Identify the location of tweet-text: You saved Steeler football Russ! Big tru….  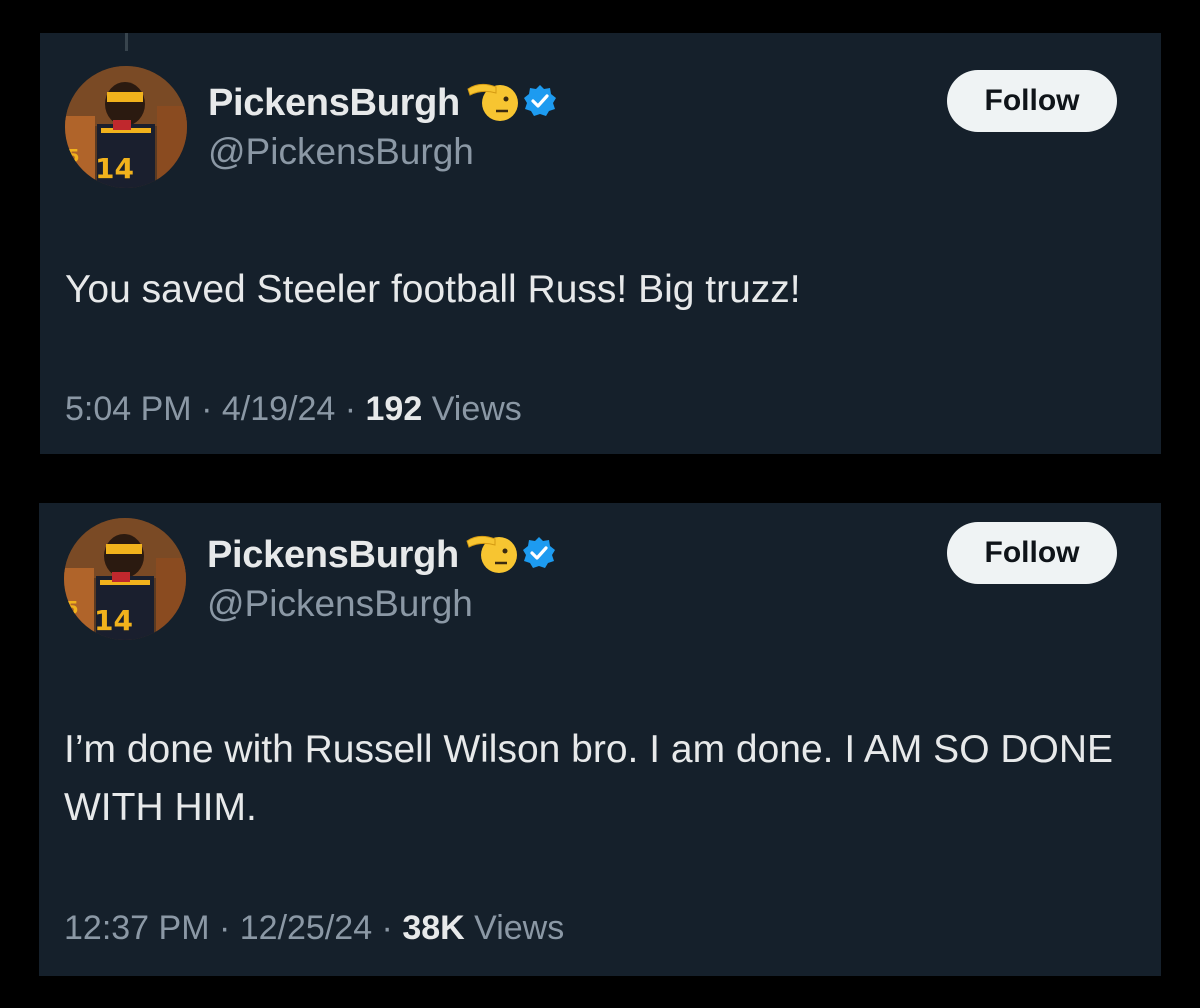
(433, 289).